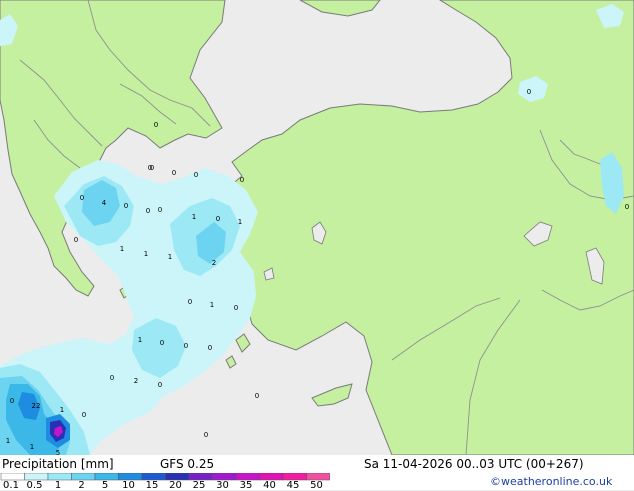 The image size is (634, 491). I want to click on legend-tick-label: 10, so click(128, 485).